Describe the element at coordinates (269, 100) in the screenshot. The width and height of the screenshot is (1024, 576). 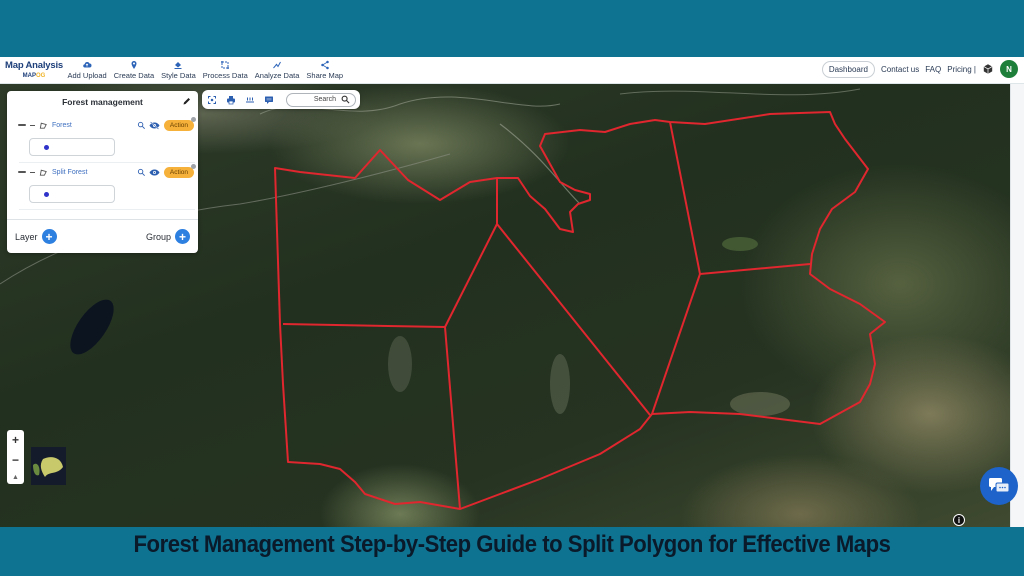
I see `comment-icon` at that location.